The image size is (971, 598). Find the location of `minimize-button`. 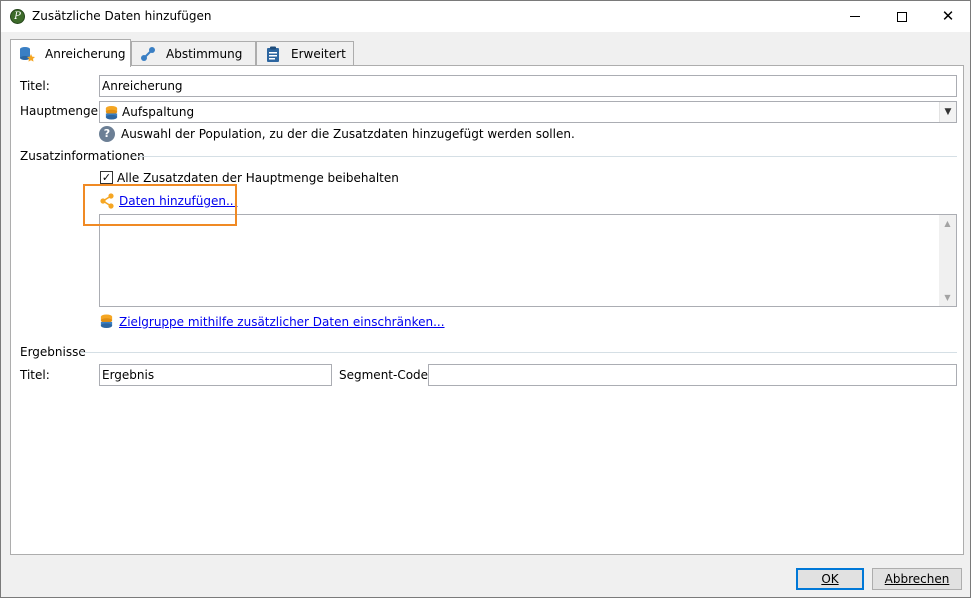

minimize-button is located at coordinates (855, 16).